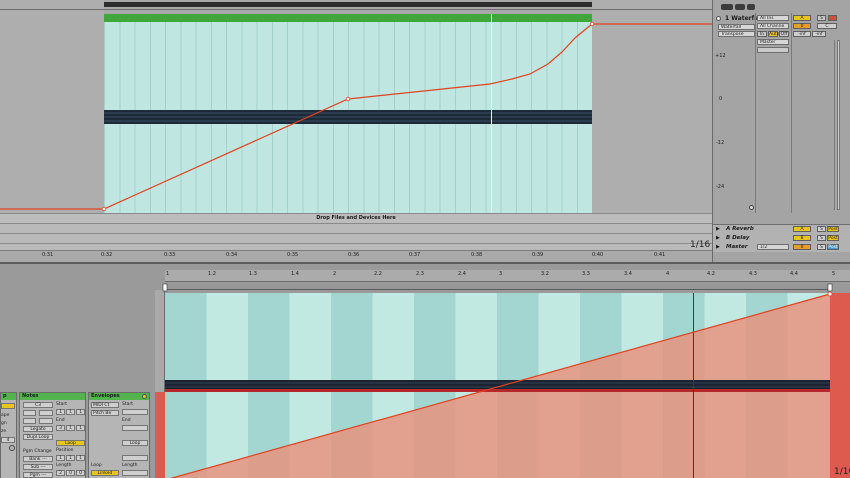 This screenshot has height=478, width=850. What do you see at coordinates (107, 255) in the screenshot?
I see `ruler-tick: 0:32` at bounding box center [107, 255].